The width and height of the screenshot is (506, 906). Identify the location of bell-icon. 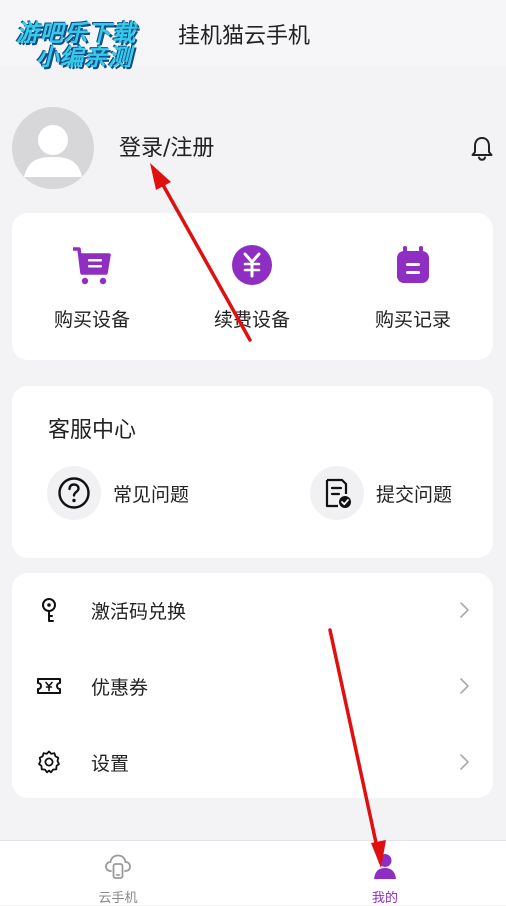
(482, 148).